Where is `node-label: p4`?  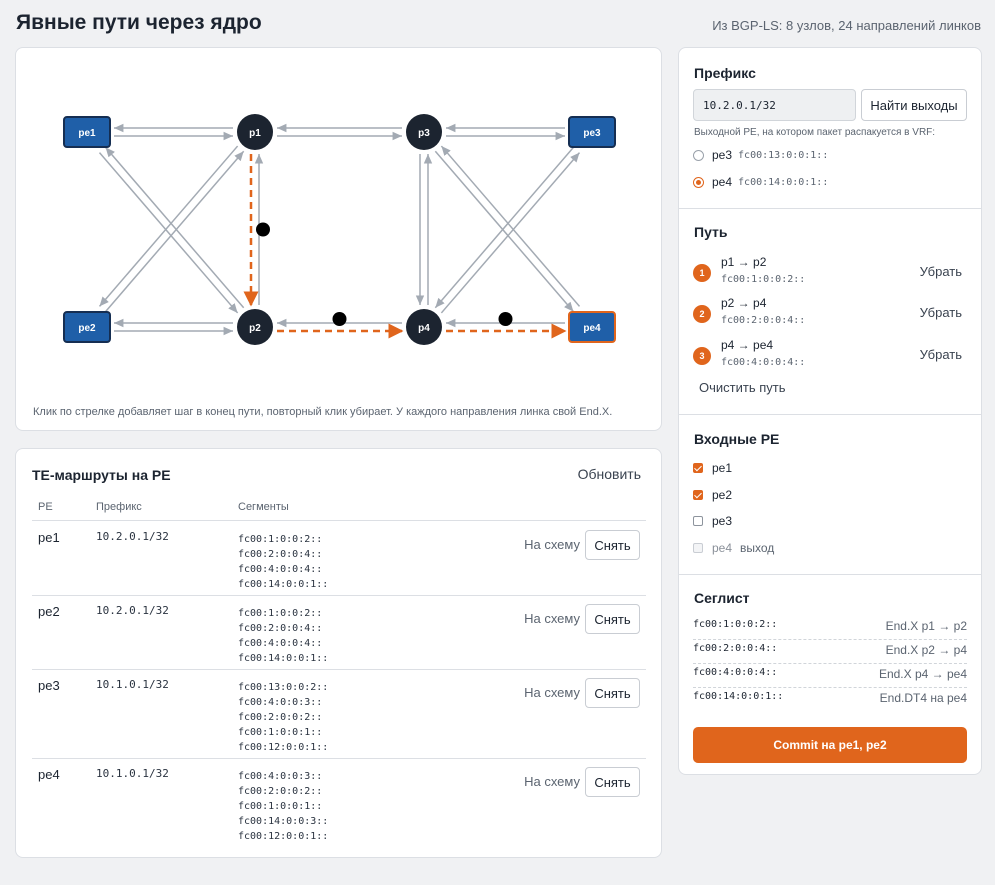
node-label: p4 is located at coordinates (424, 328).